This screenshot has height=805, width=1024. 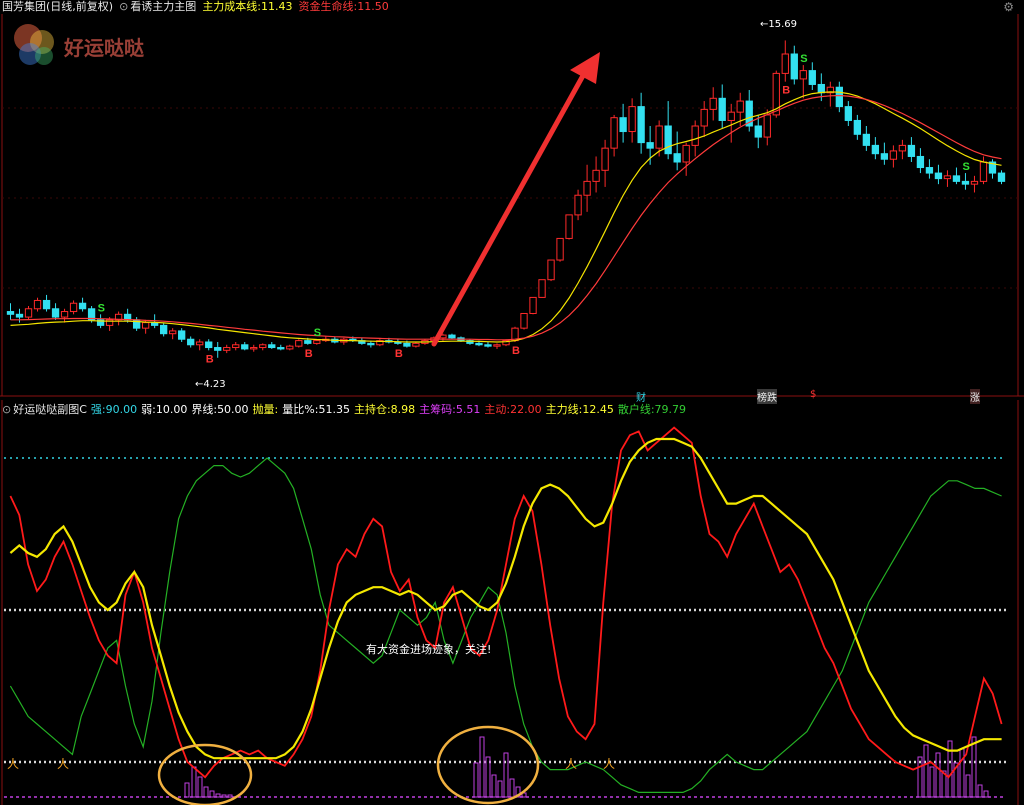 What do you see at coordinates (384, 410) in the screenshot?
I see `param-5: 主持仓:8.98` at bounding box center [384, 410].